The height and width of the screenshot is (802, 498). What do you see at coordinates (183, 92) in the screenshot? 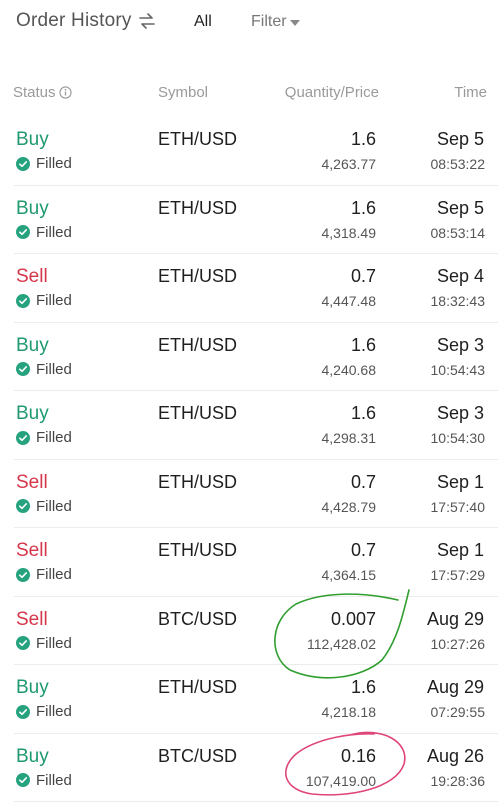
I see `column-header-symbol: Symbol` at bounding box center [183, 92].